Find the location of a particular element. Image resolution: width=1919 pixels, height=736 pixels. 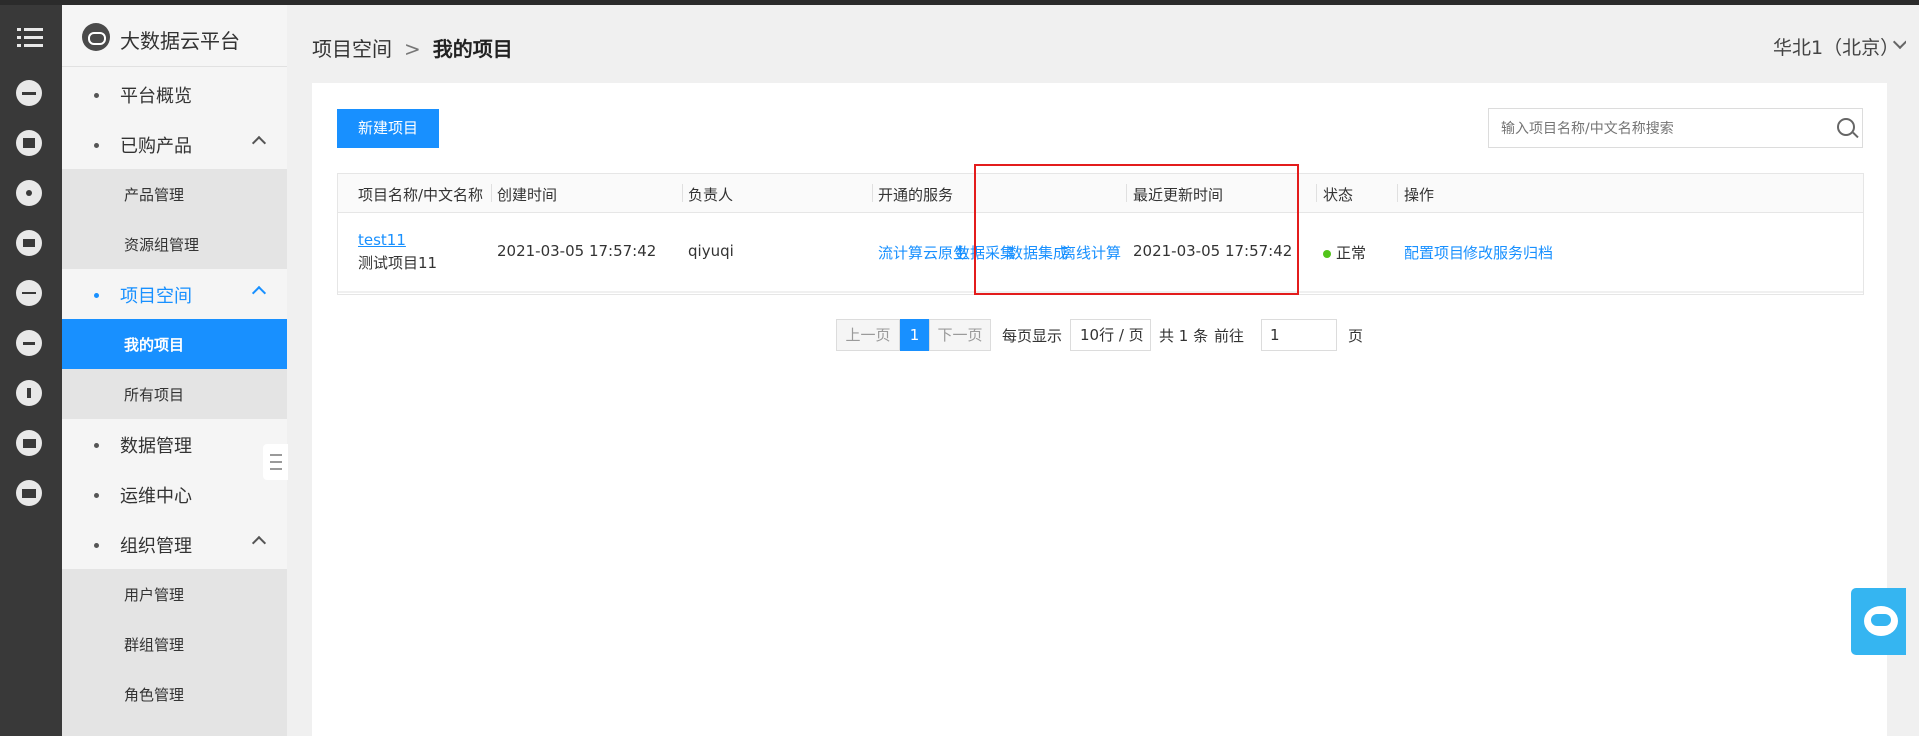

project-cn-name: 测试项目11 is located at coordinates (398, 263).